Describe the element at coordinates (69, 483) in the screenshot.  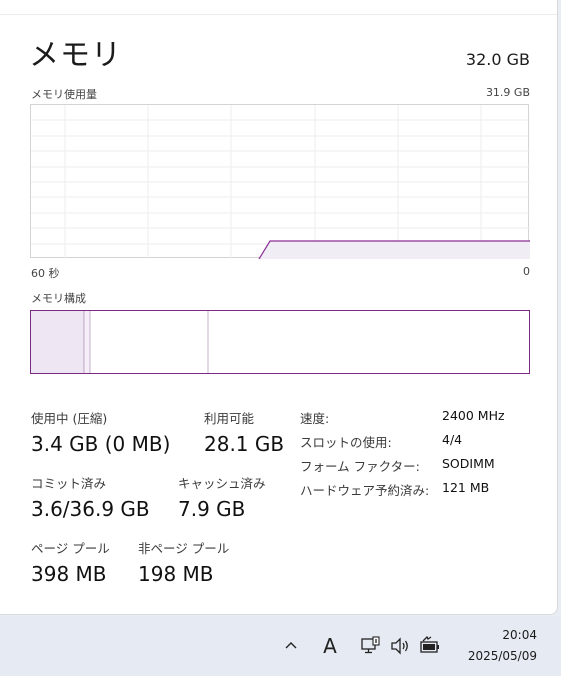
I see `committed-label: コミット済み` at that location.